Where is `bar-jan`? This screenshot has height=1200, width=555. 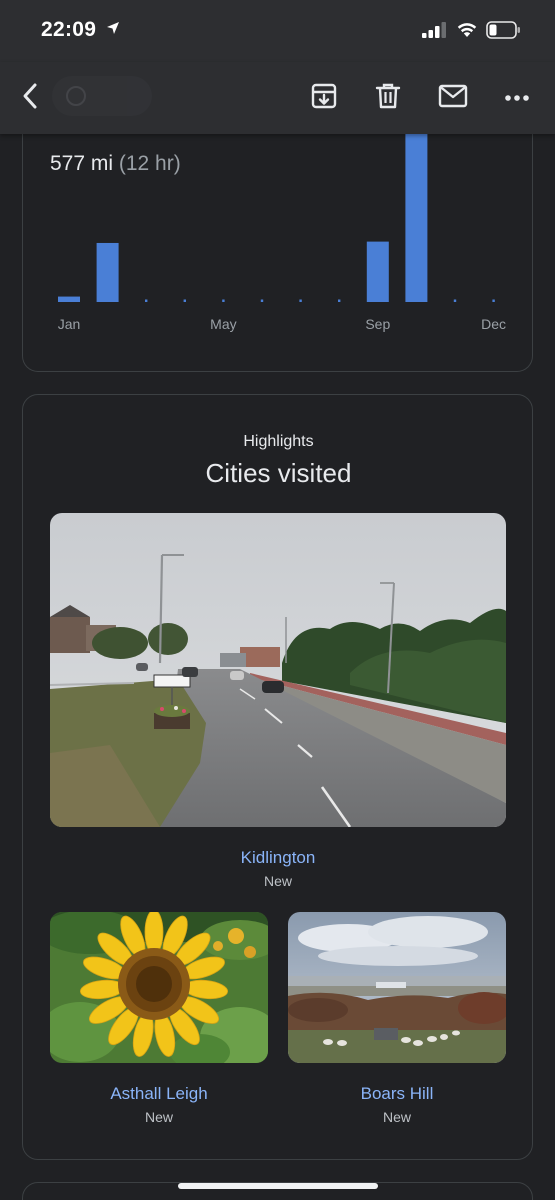
bar-jan is located at coordinates (69, 299).